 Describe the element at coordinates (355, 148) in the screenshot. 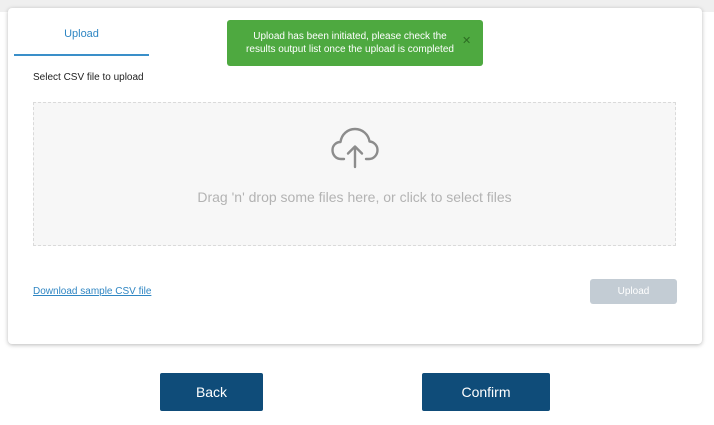

I see `cloud-upload-icon` at that location.